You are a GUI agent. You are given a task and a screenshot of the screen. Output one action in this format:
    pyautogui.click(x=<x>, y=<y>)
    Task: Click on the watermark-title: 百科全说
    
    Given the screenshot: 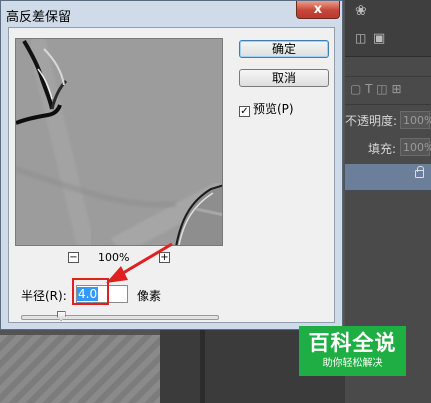 What is the action you would take?
    pyautogui.click(x=352, y=343)
    